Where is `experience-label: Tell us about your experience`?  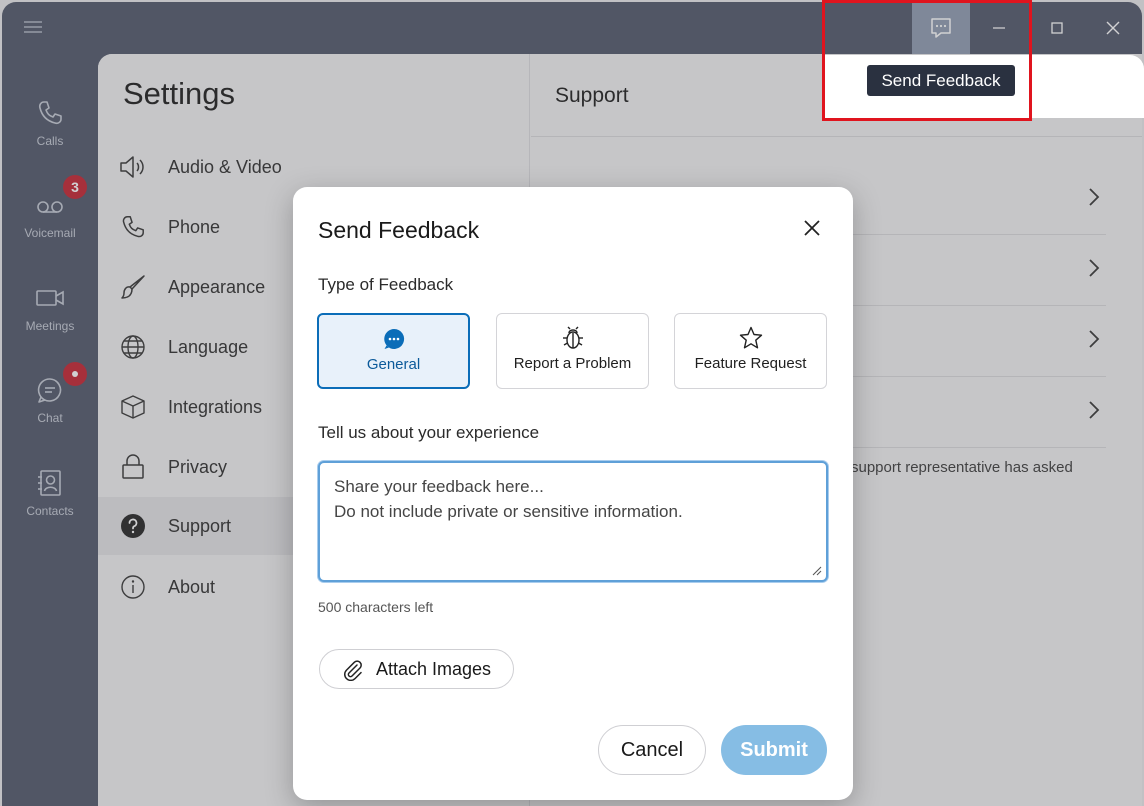
experience-label: Tell us about your experience is located at coordinates (429, 432).